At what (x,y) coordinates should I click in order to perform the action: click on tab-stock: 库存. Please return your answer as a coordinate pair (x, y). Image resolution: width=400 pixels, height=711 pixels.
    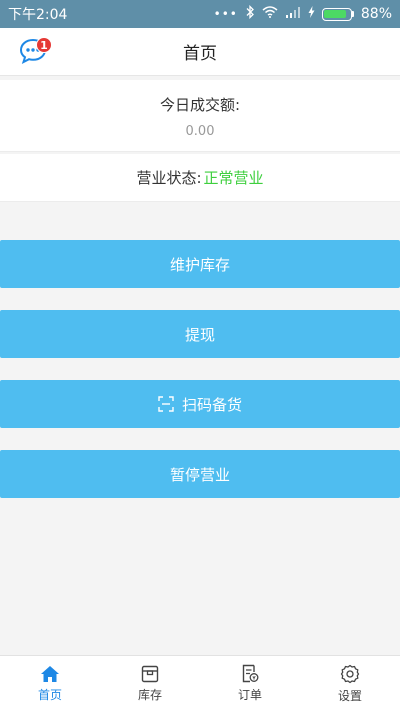
    Looking at the image, I should click on (150, 683).